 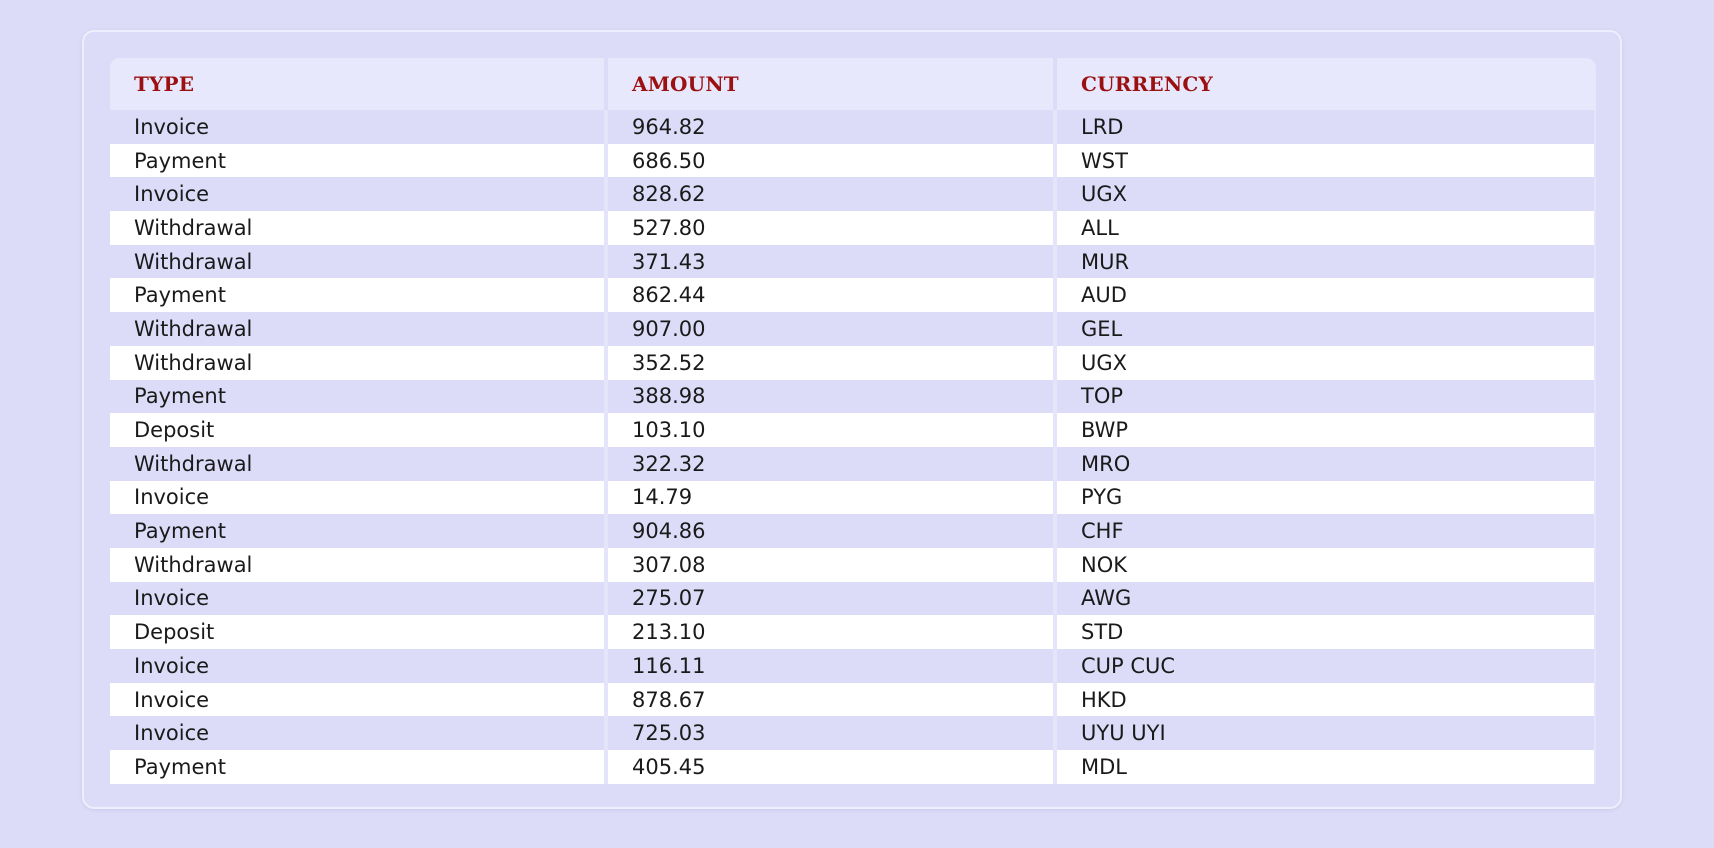 I want to click on cell-currency: BWP, so click(x=1326, y=430).